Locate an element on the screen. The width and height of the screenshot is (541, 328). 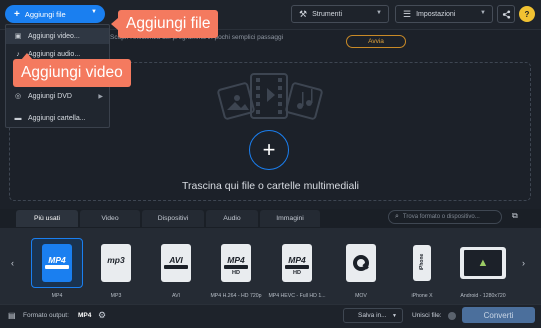
tab-most-used: Più usati is located at coordinates (47, 218).